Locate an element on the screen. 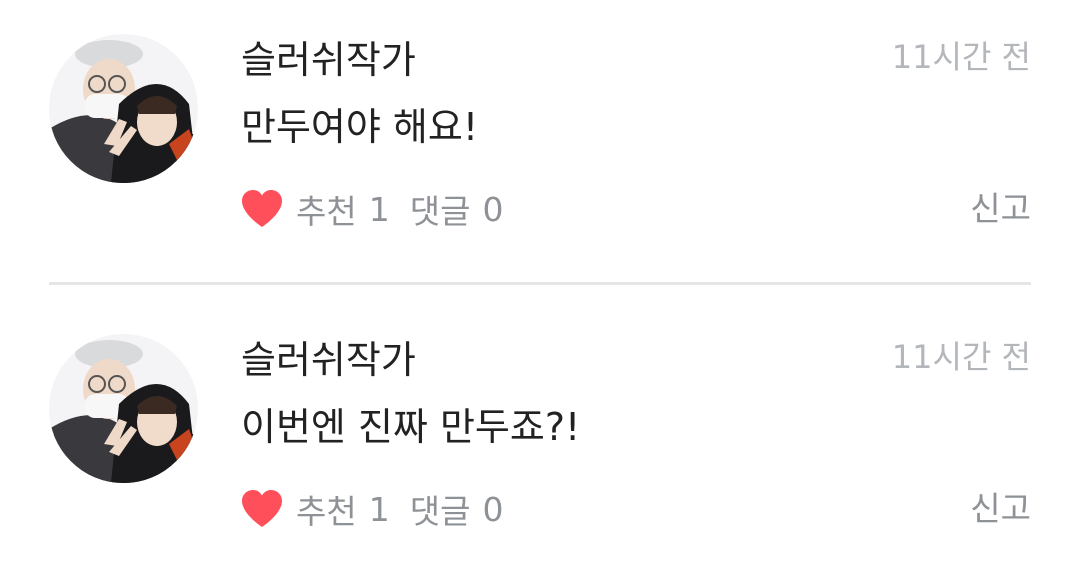 The height and width of the screenshot is (582, 1080). comment-text: 만두여야 해요! is located at coordinates (360, 127).